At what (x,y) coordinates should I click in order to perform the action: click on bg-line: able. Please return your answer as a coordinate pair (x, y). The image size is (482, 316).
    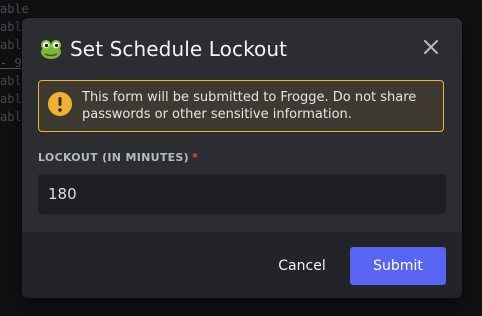
    Looking at the image, I should click on (14, 9).